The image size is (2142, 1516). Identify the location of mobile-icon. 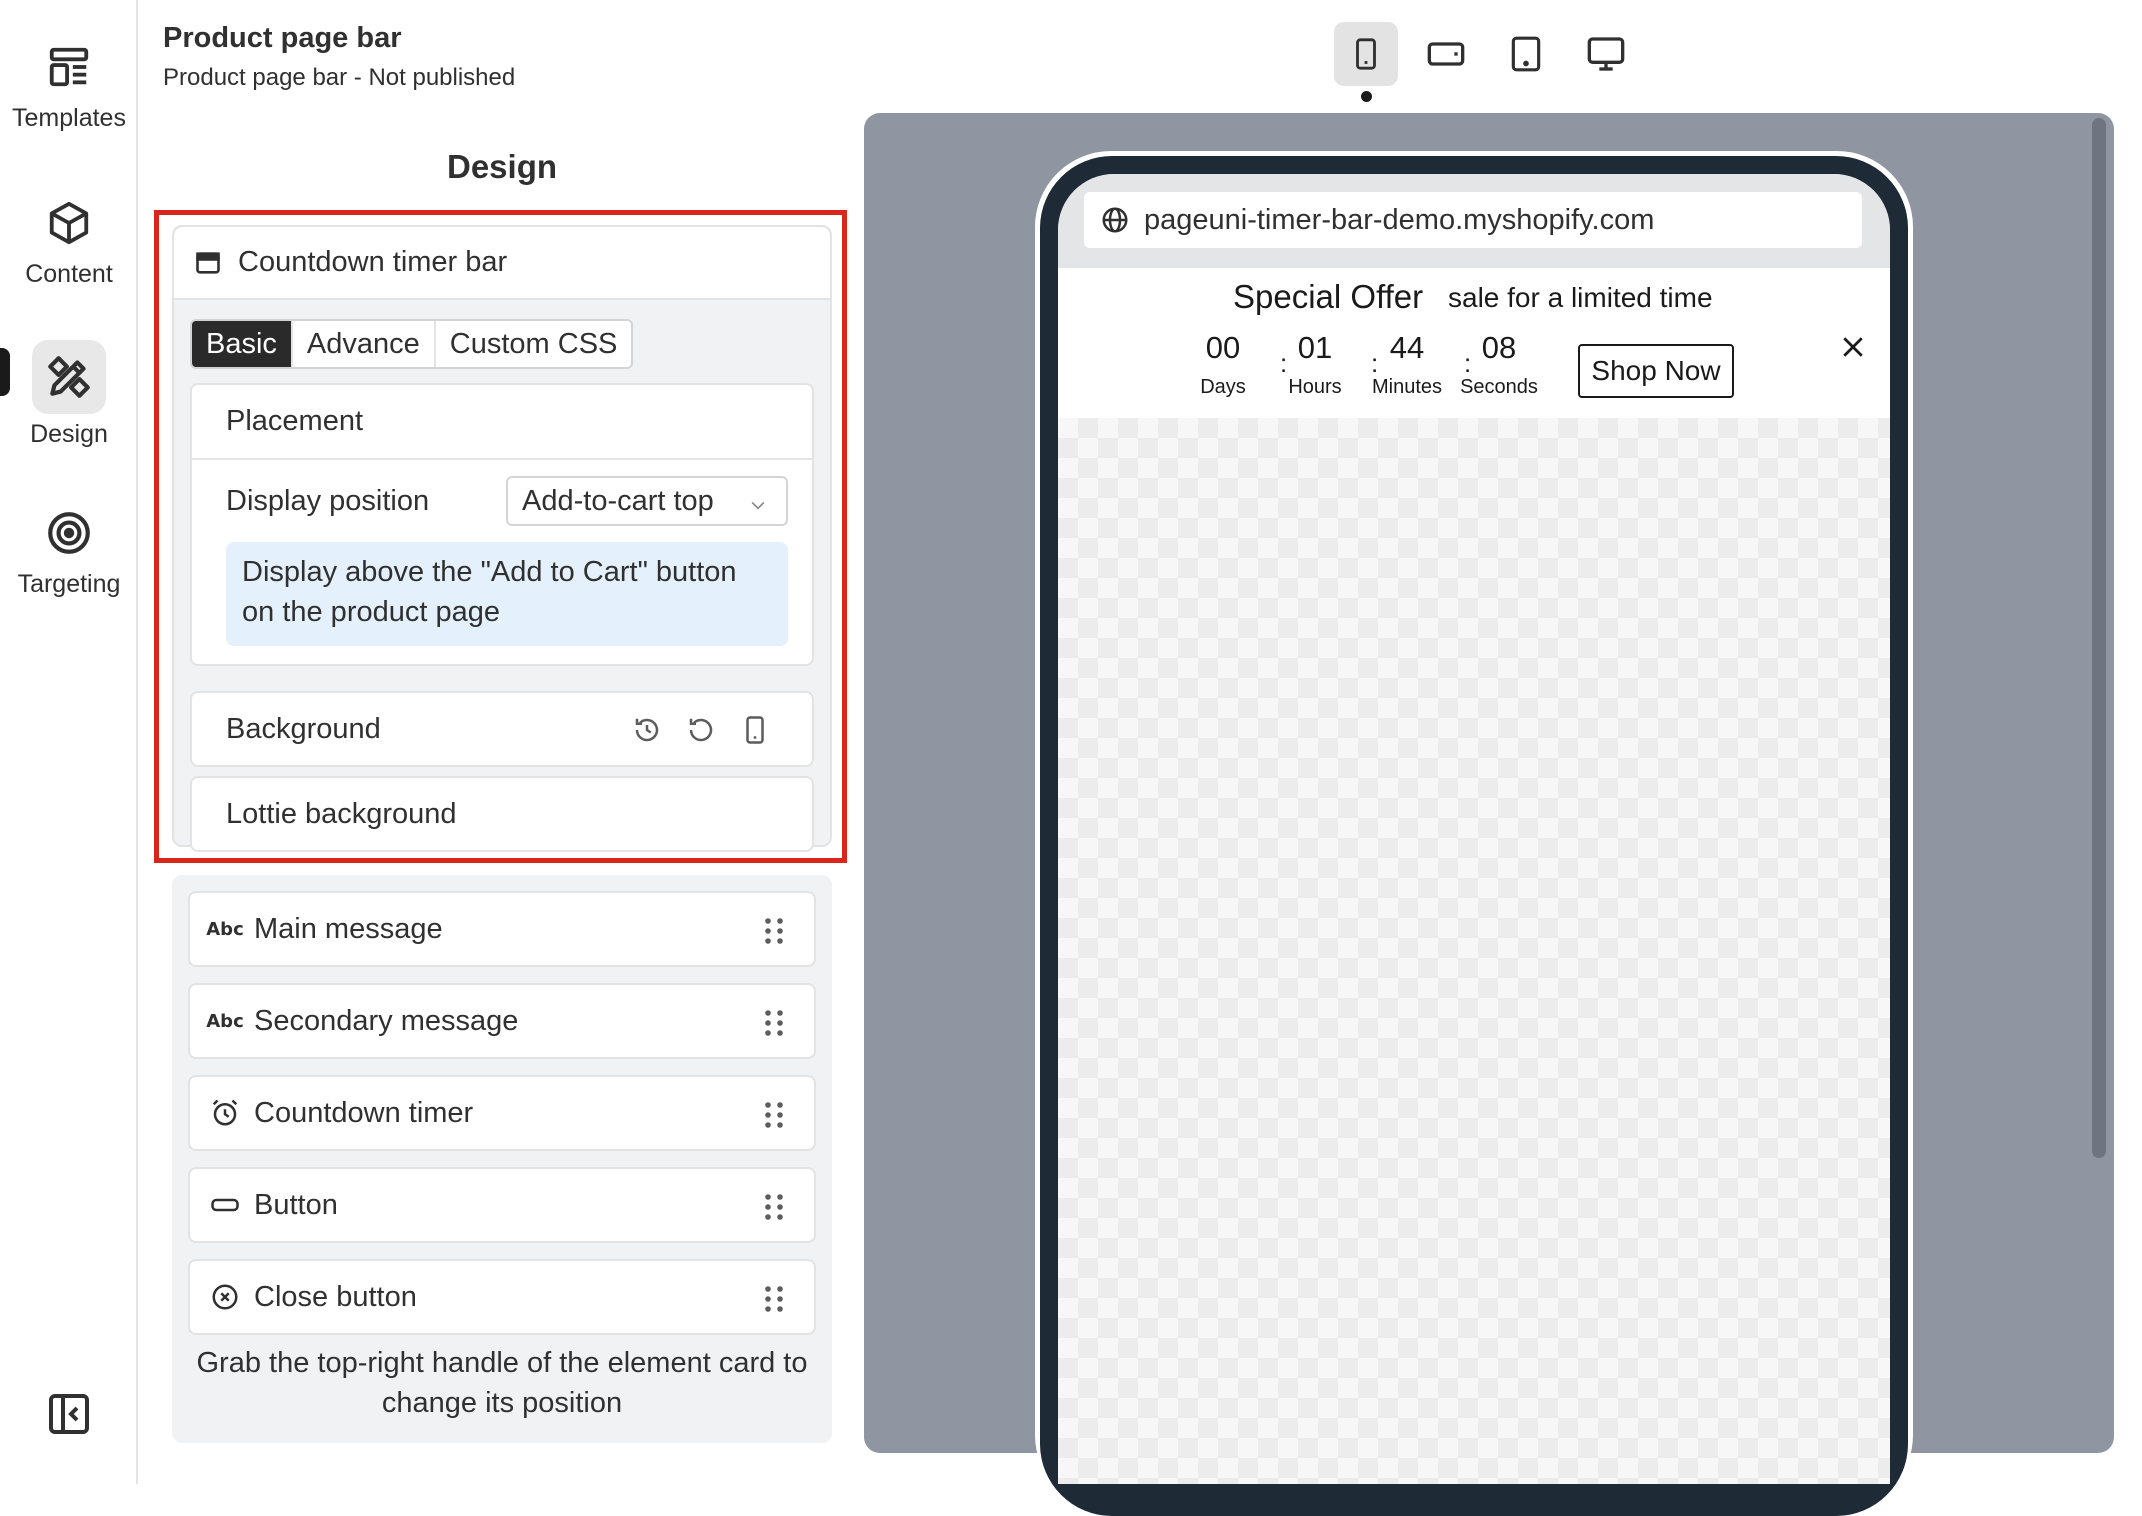
(1366, 54).